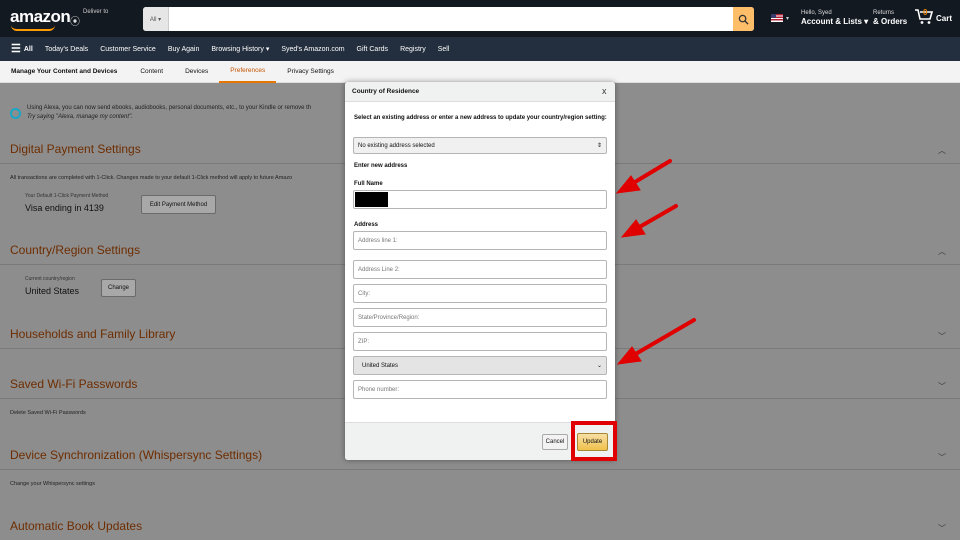 This screenshot has height=540, width=960. I want to click on country-select: United States ⌄, so click(480, 365).